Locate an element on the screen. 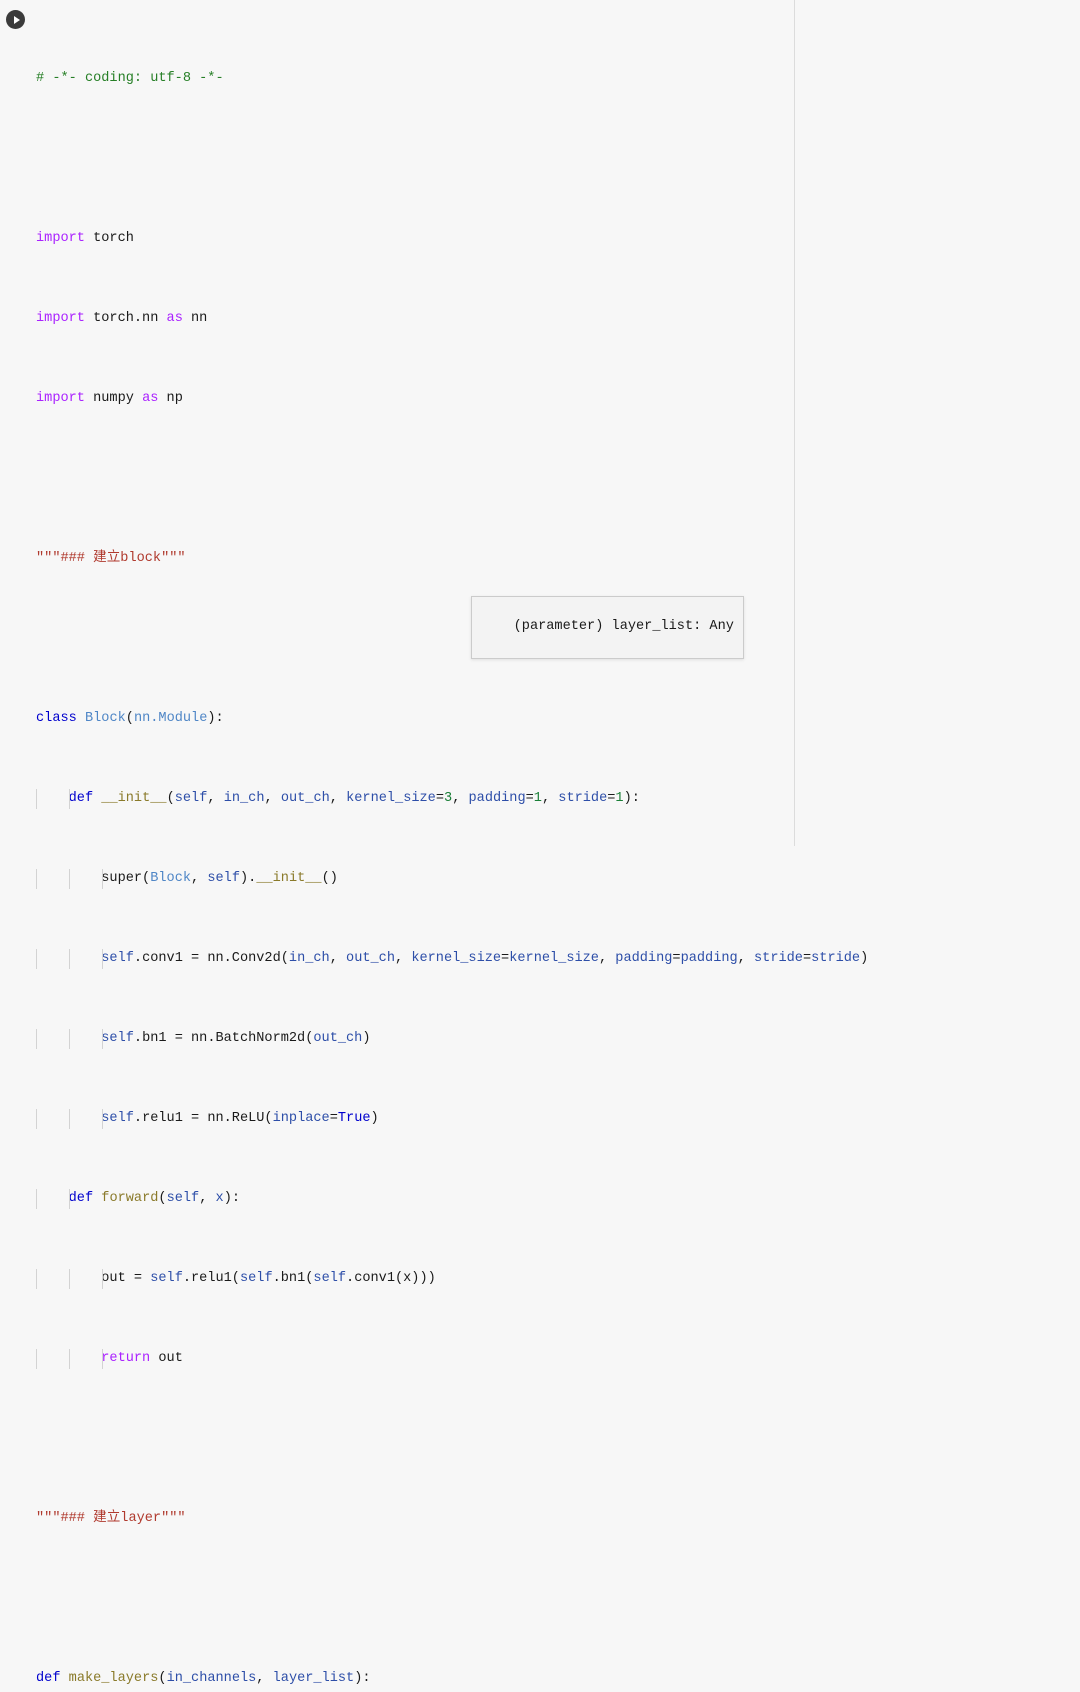 This screenshot has height=1692, width=1080. fn-make-layers: make_layers is located at coordinates (113, 1678).